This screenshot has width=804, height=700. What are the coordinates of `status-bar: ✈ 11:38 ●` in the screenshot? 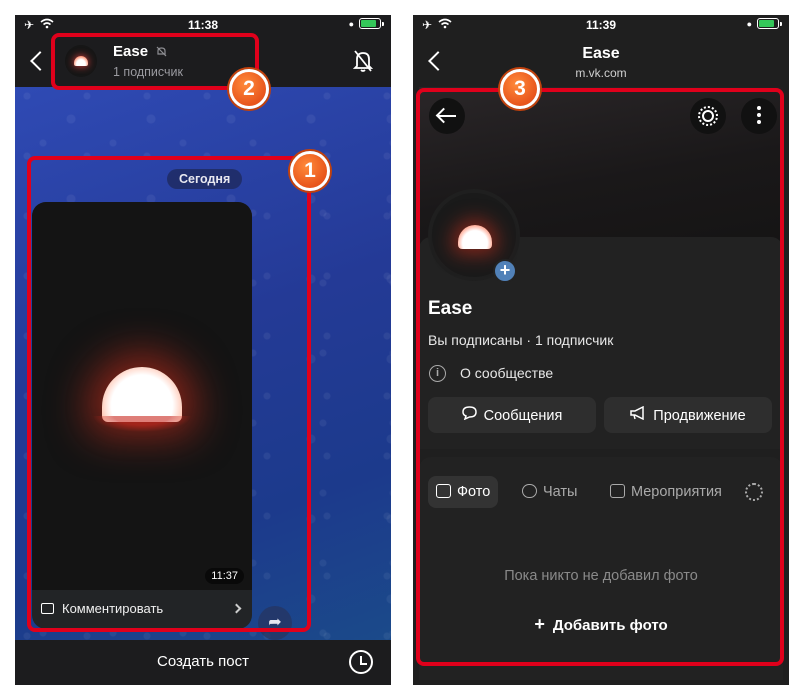 It's located at (203, 25).